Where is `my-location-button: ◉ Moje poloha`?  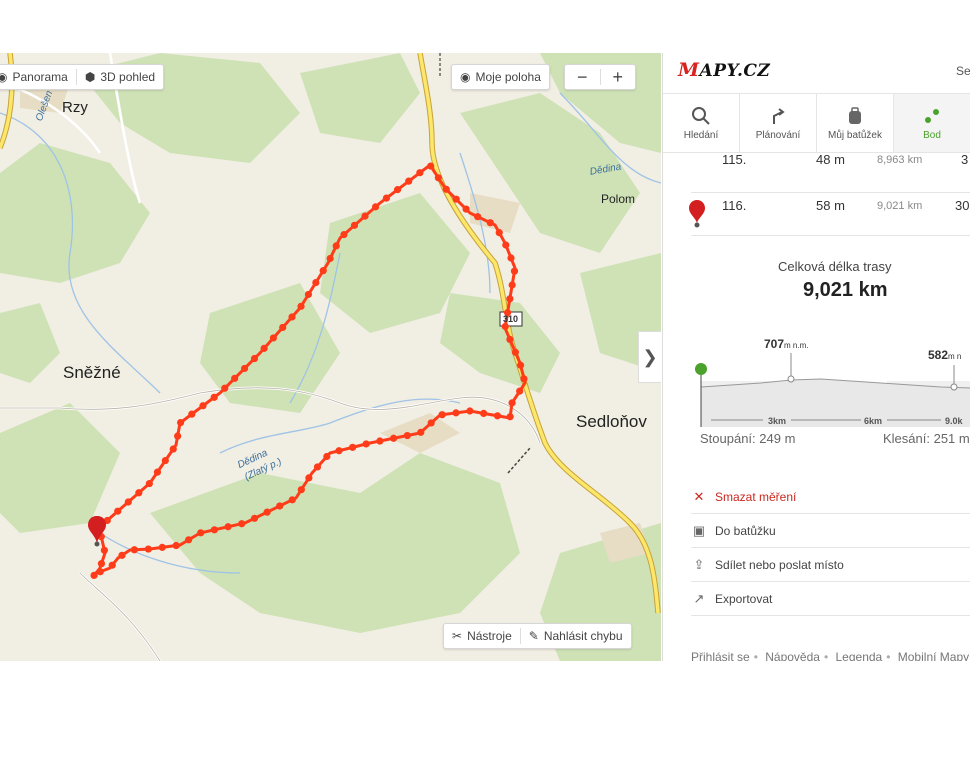 my-location-button: ◉ Moje poloha is located at coordinates (500, 77).